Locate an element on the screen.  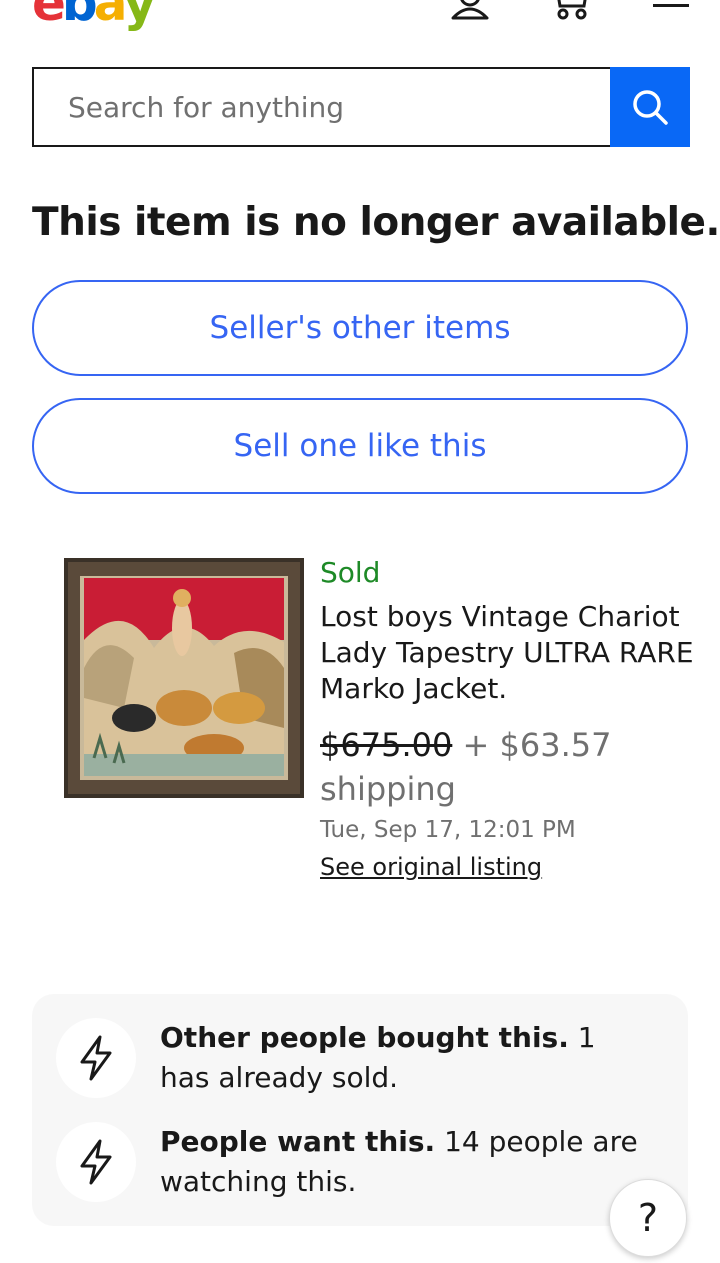
sellers-other-items-button: Seller's other items is located at coordinates (360, 328).